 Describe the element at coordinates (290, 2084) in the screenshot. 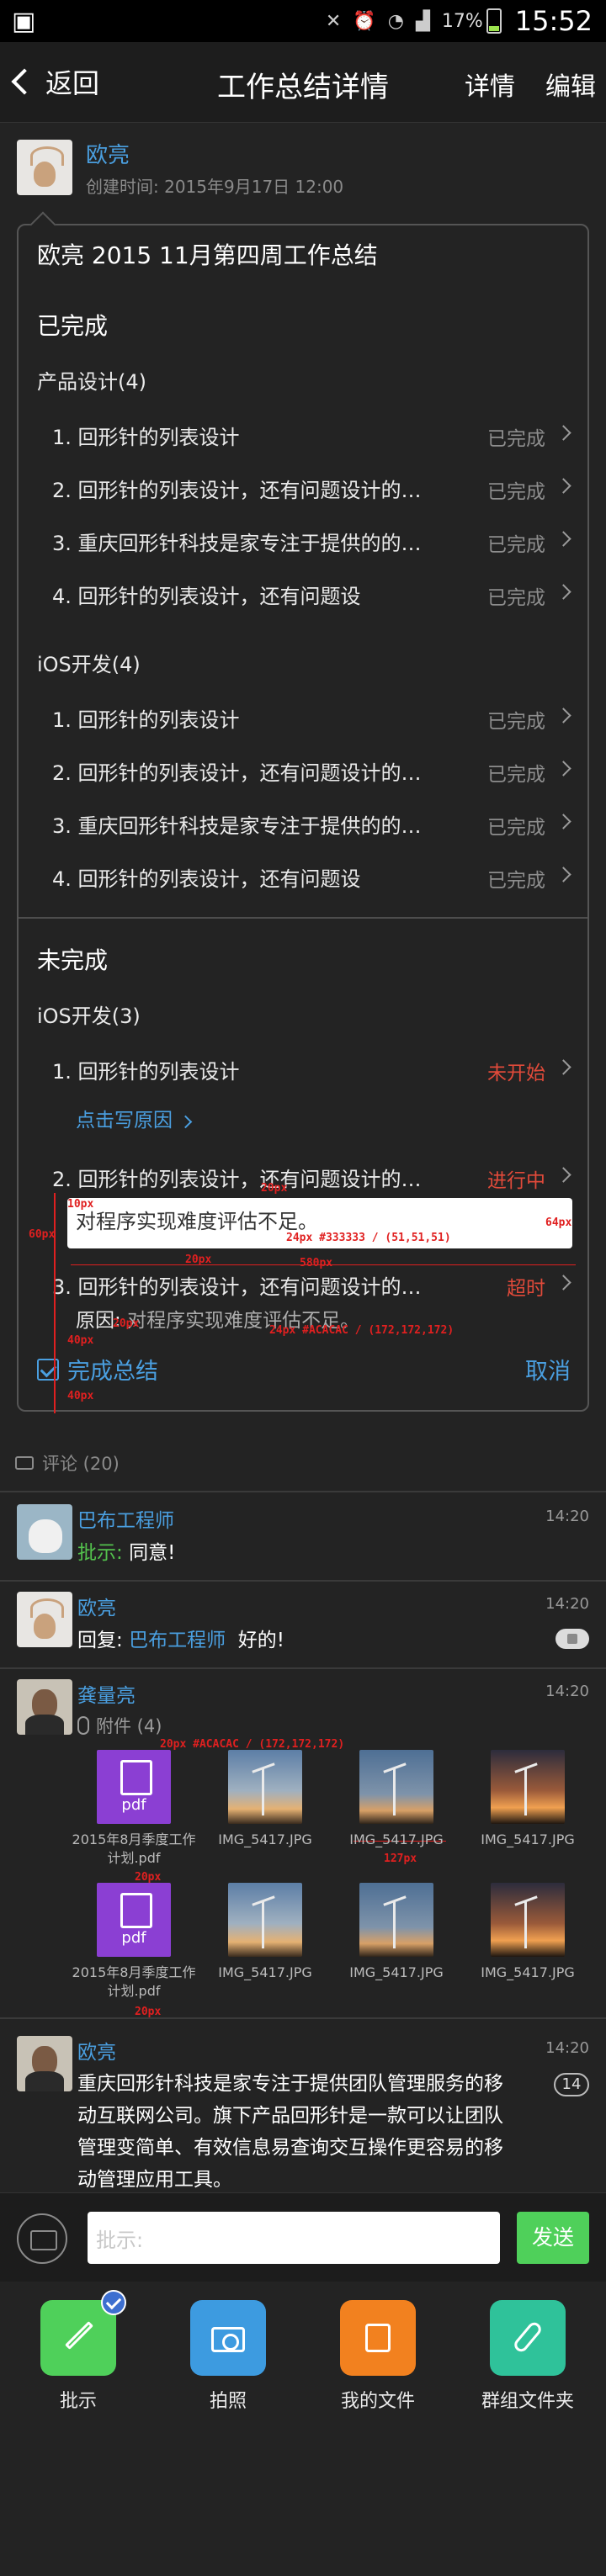

I see `comment-line: 重庆回形针科技是家专注于提供团队管理服务的移` at that location.